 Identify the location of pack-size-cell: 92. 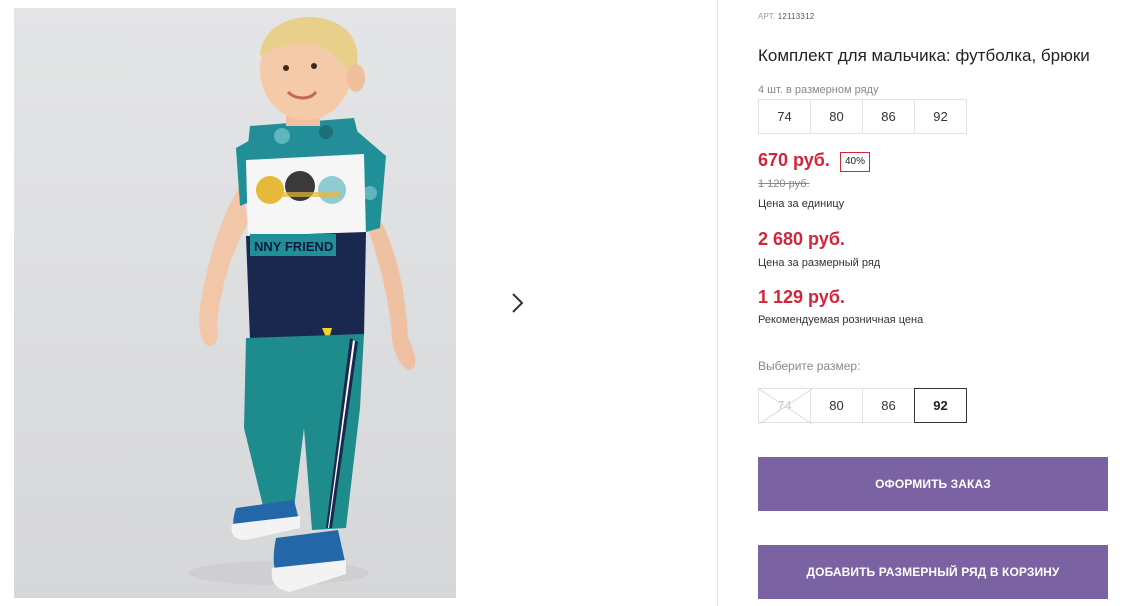
(940, 116).